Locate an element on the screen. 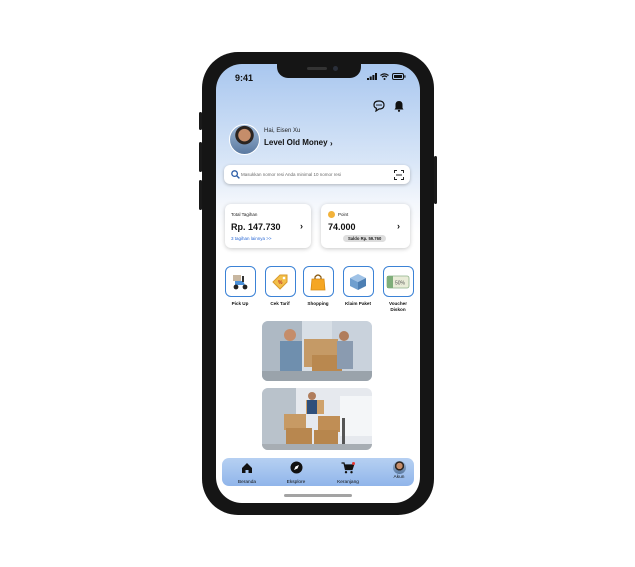  svg-text: 50% is located at coordinates (400, 283).